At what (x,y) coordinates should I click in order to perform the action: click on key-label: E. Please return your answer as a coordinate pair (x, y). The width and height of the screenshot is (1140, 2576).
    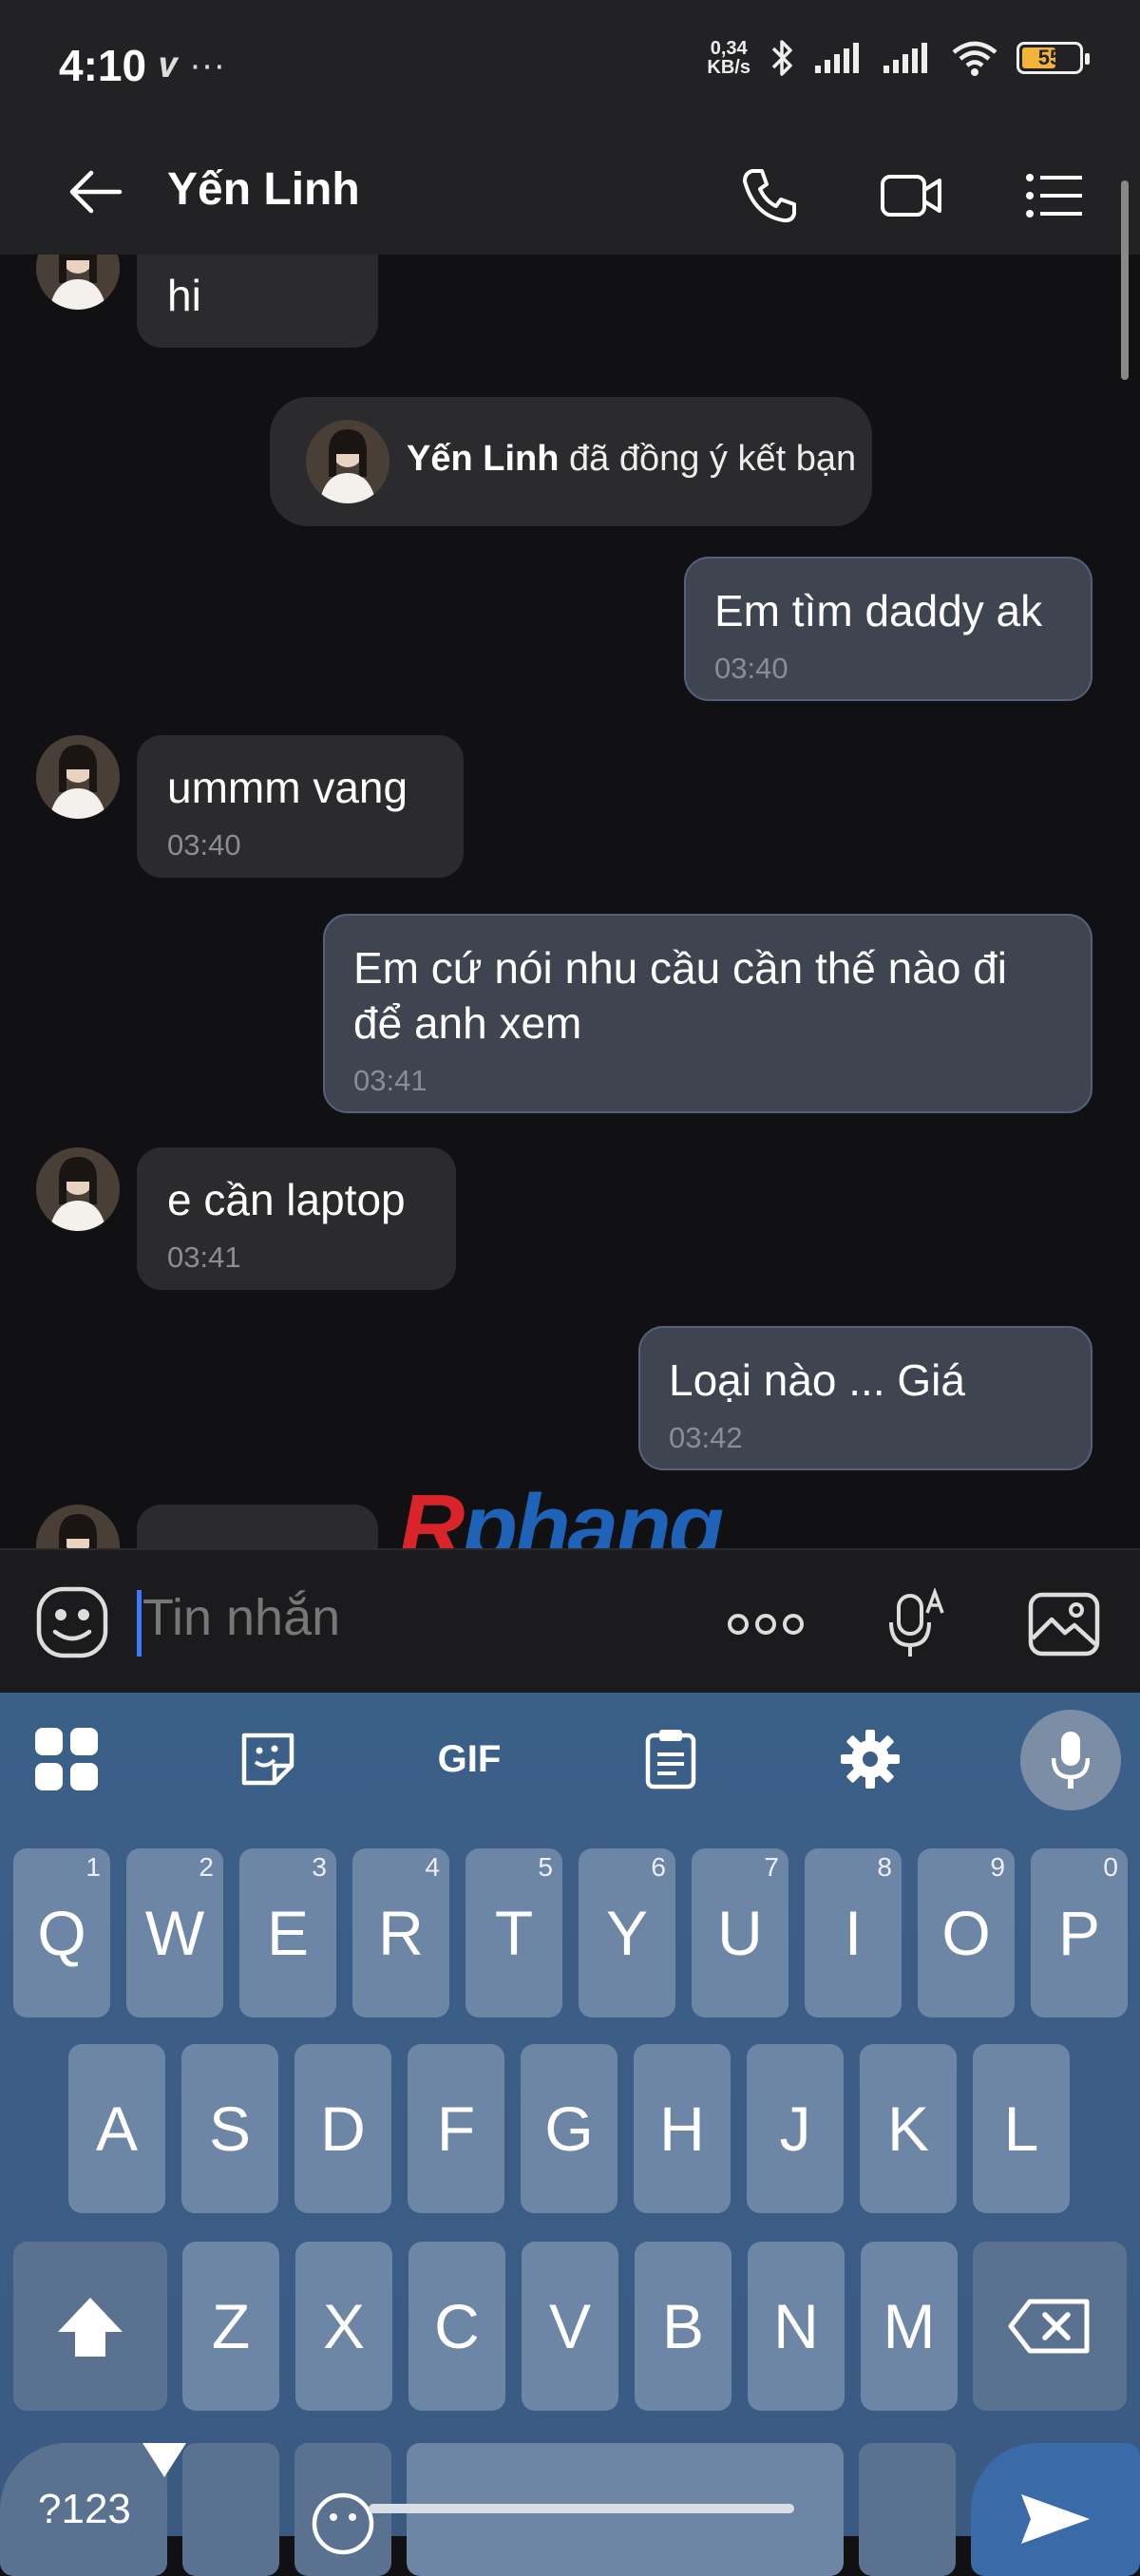
    Looking at the image, I should click on (288, 1933).